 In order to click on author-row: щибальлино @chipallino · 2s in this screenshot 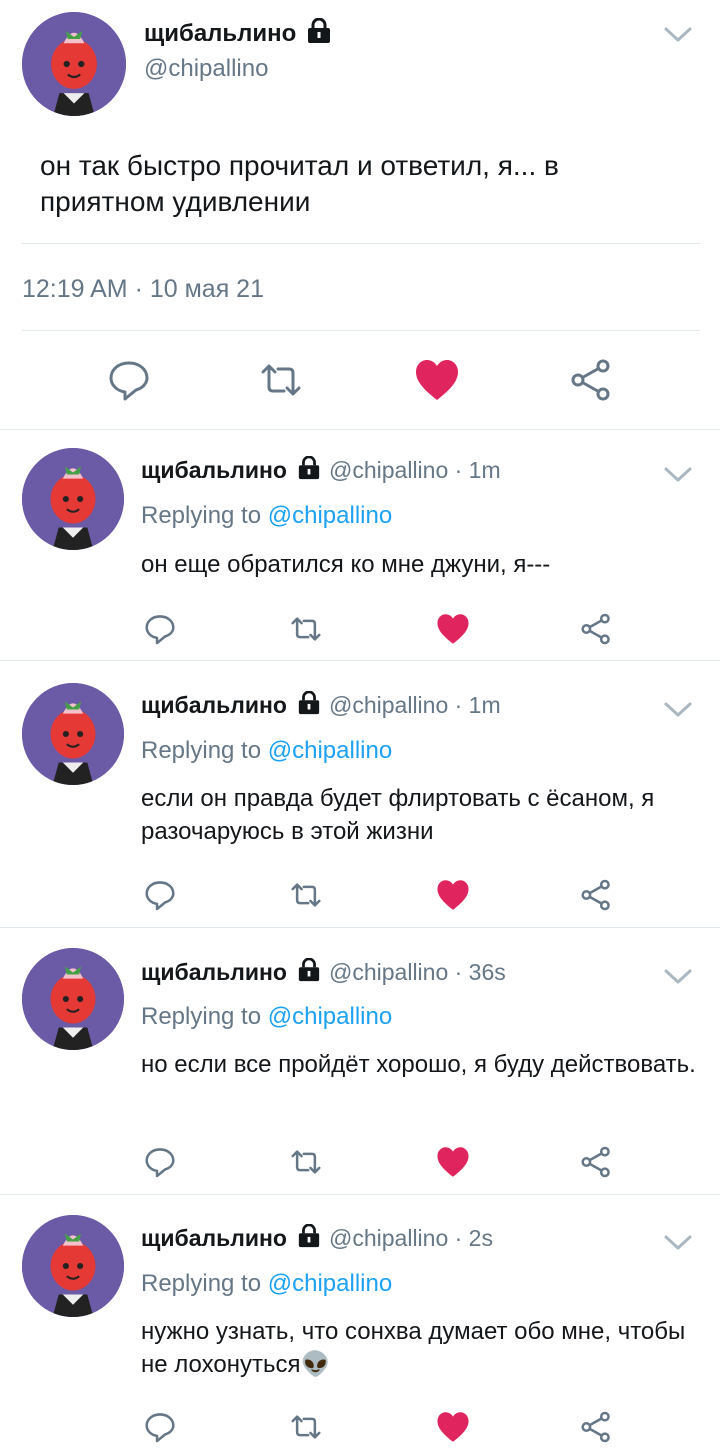, I will do `click(317, 1238)`.